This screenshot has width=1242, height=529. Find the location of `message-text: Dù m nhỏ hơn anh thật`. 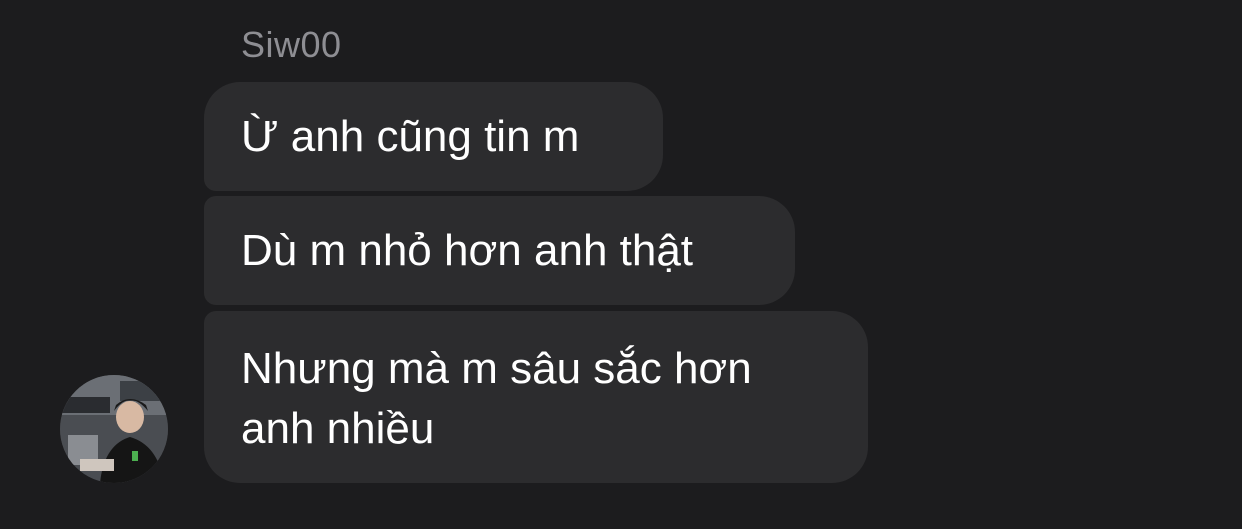

message-text: Dù m nhỏ hơn anh thật is located at coordinates (467, 250).